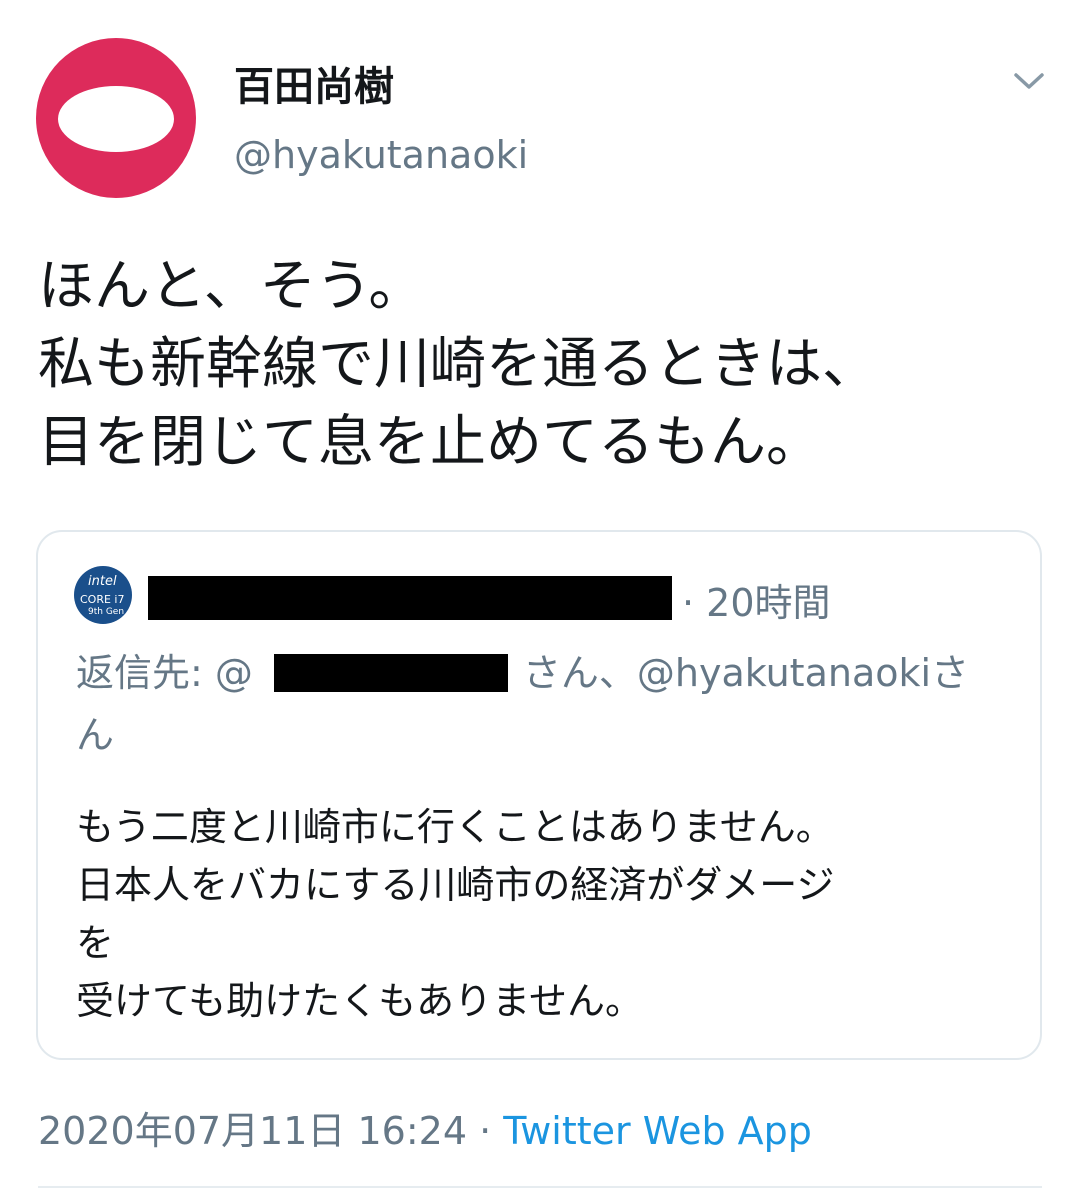 This screenshot has height=1200, width=1080. What do you see at coordinates (252, 1131) in the screenshot?
I see `tweet-timestamp: 2020年07月11日 16:24` at bounding box center [252, 1131].